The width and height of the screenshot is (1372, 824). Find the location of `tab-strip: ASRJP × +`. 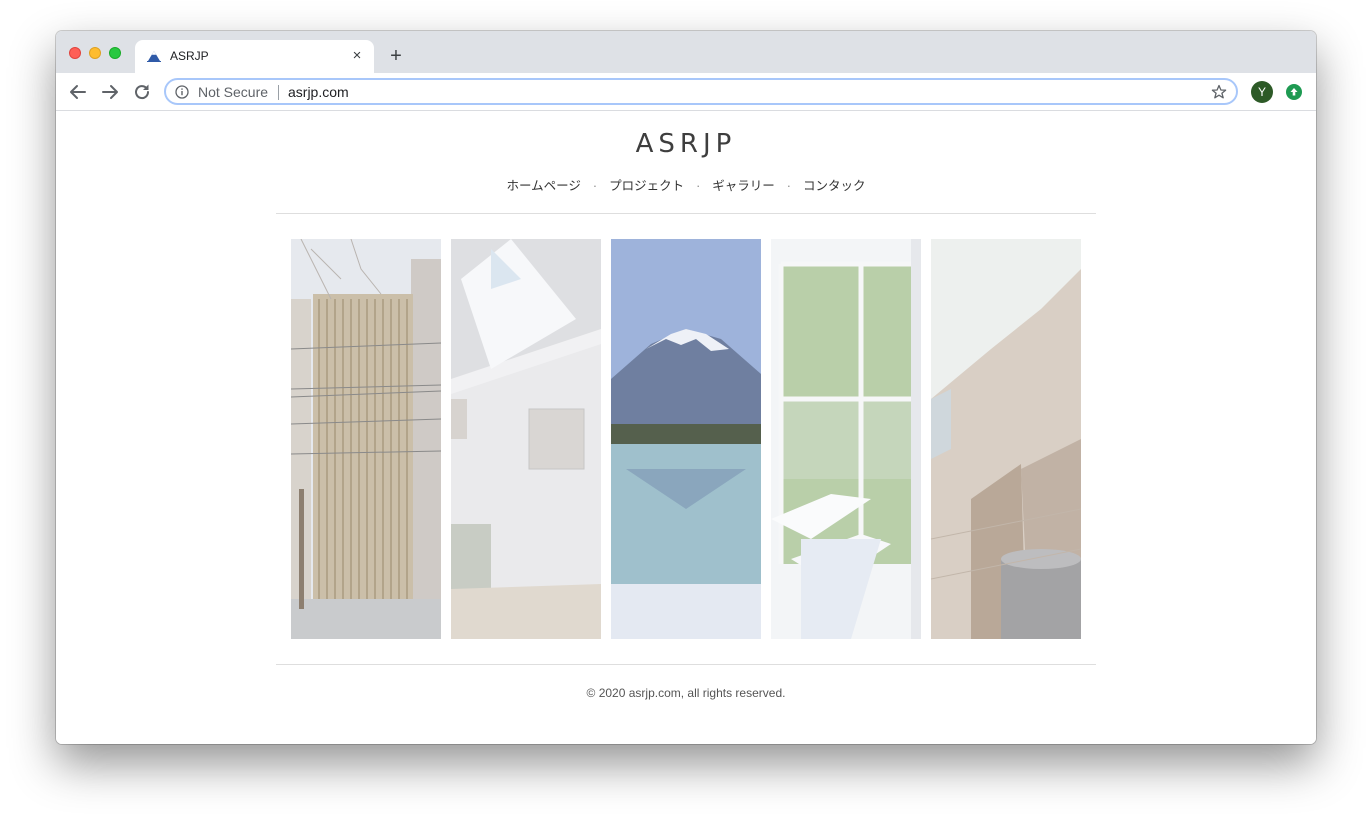

tab-strip: ASRJP × + is located at coordinates (686, 52).